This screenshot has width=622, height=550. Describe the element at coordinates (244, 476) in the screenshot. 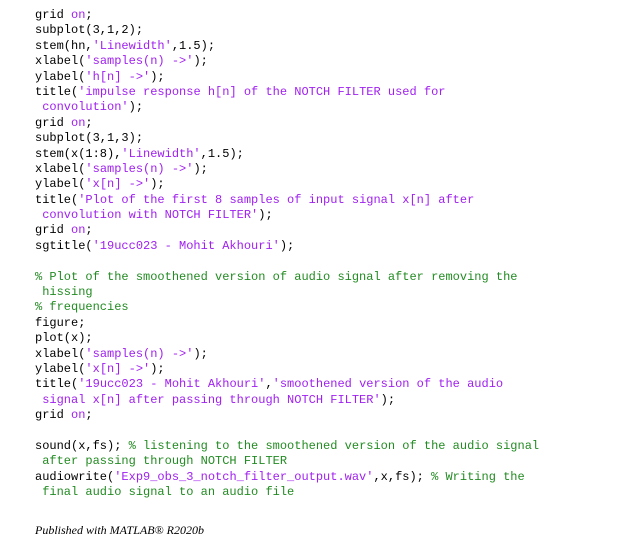

I see `string-token: 'Exp9_obs_3_notch_filter_output.wav'` at that location.